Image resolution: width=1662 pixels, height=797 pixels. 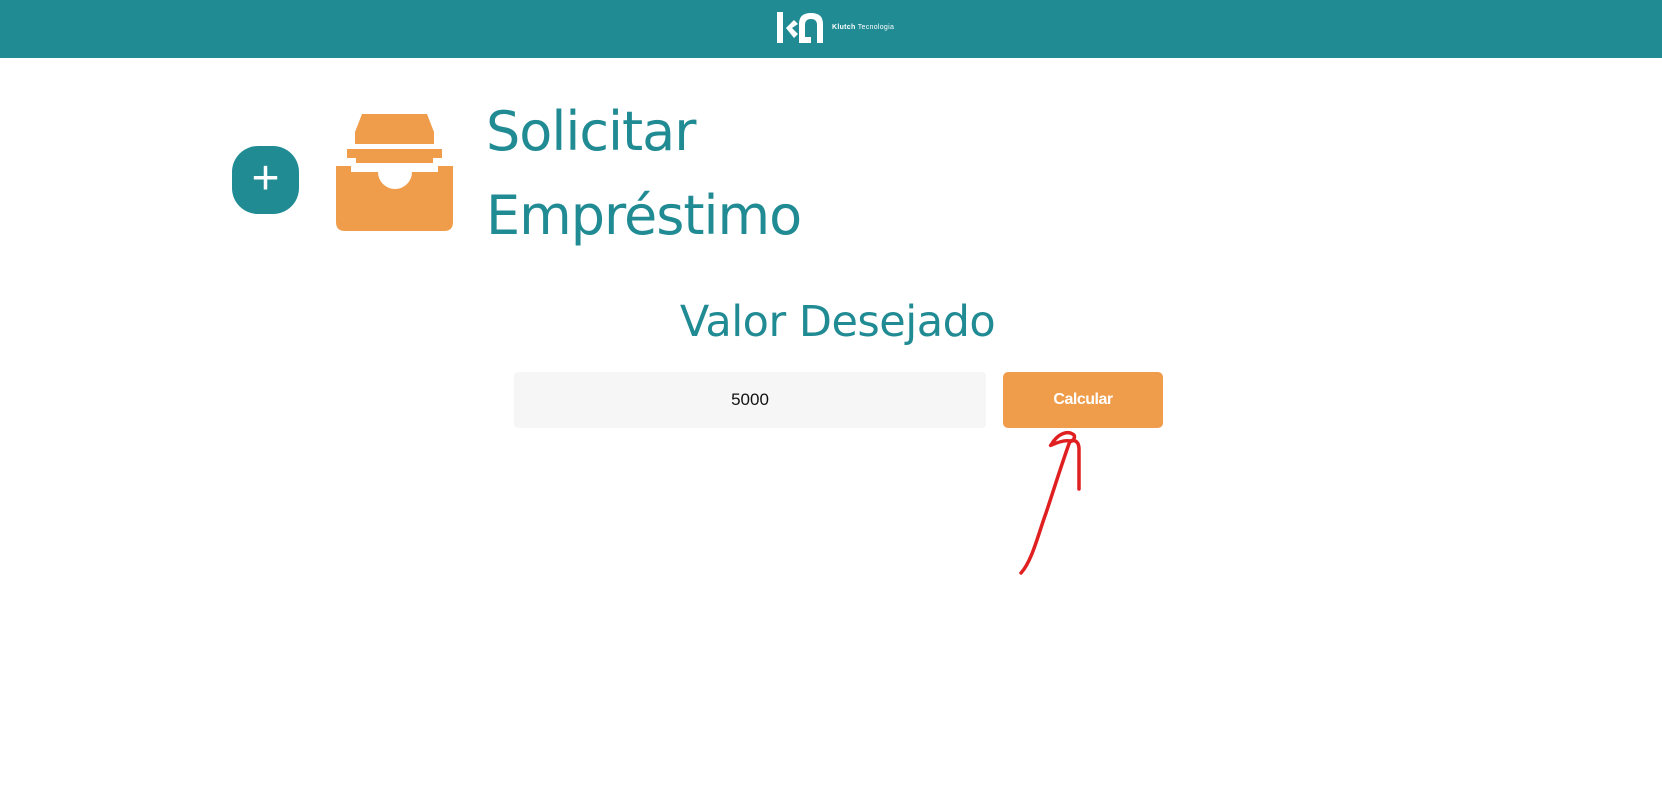 What do you see at coordinates (800, 27) in the screenshot?
I see `kn-logo-icon` at bounding box center [800, 27].